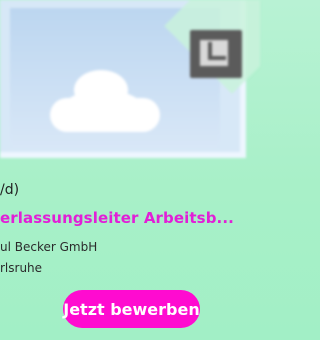  I want to click on job-location: rlsruhe, so click(21, 268).